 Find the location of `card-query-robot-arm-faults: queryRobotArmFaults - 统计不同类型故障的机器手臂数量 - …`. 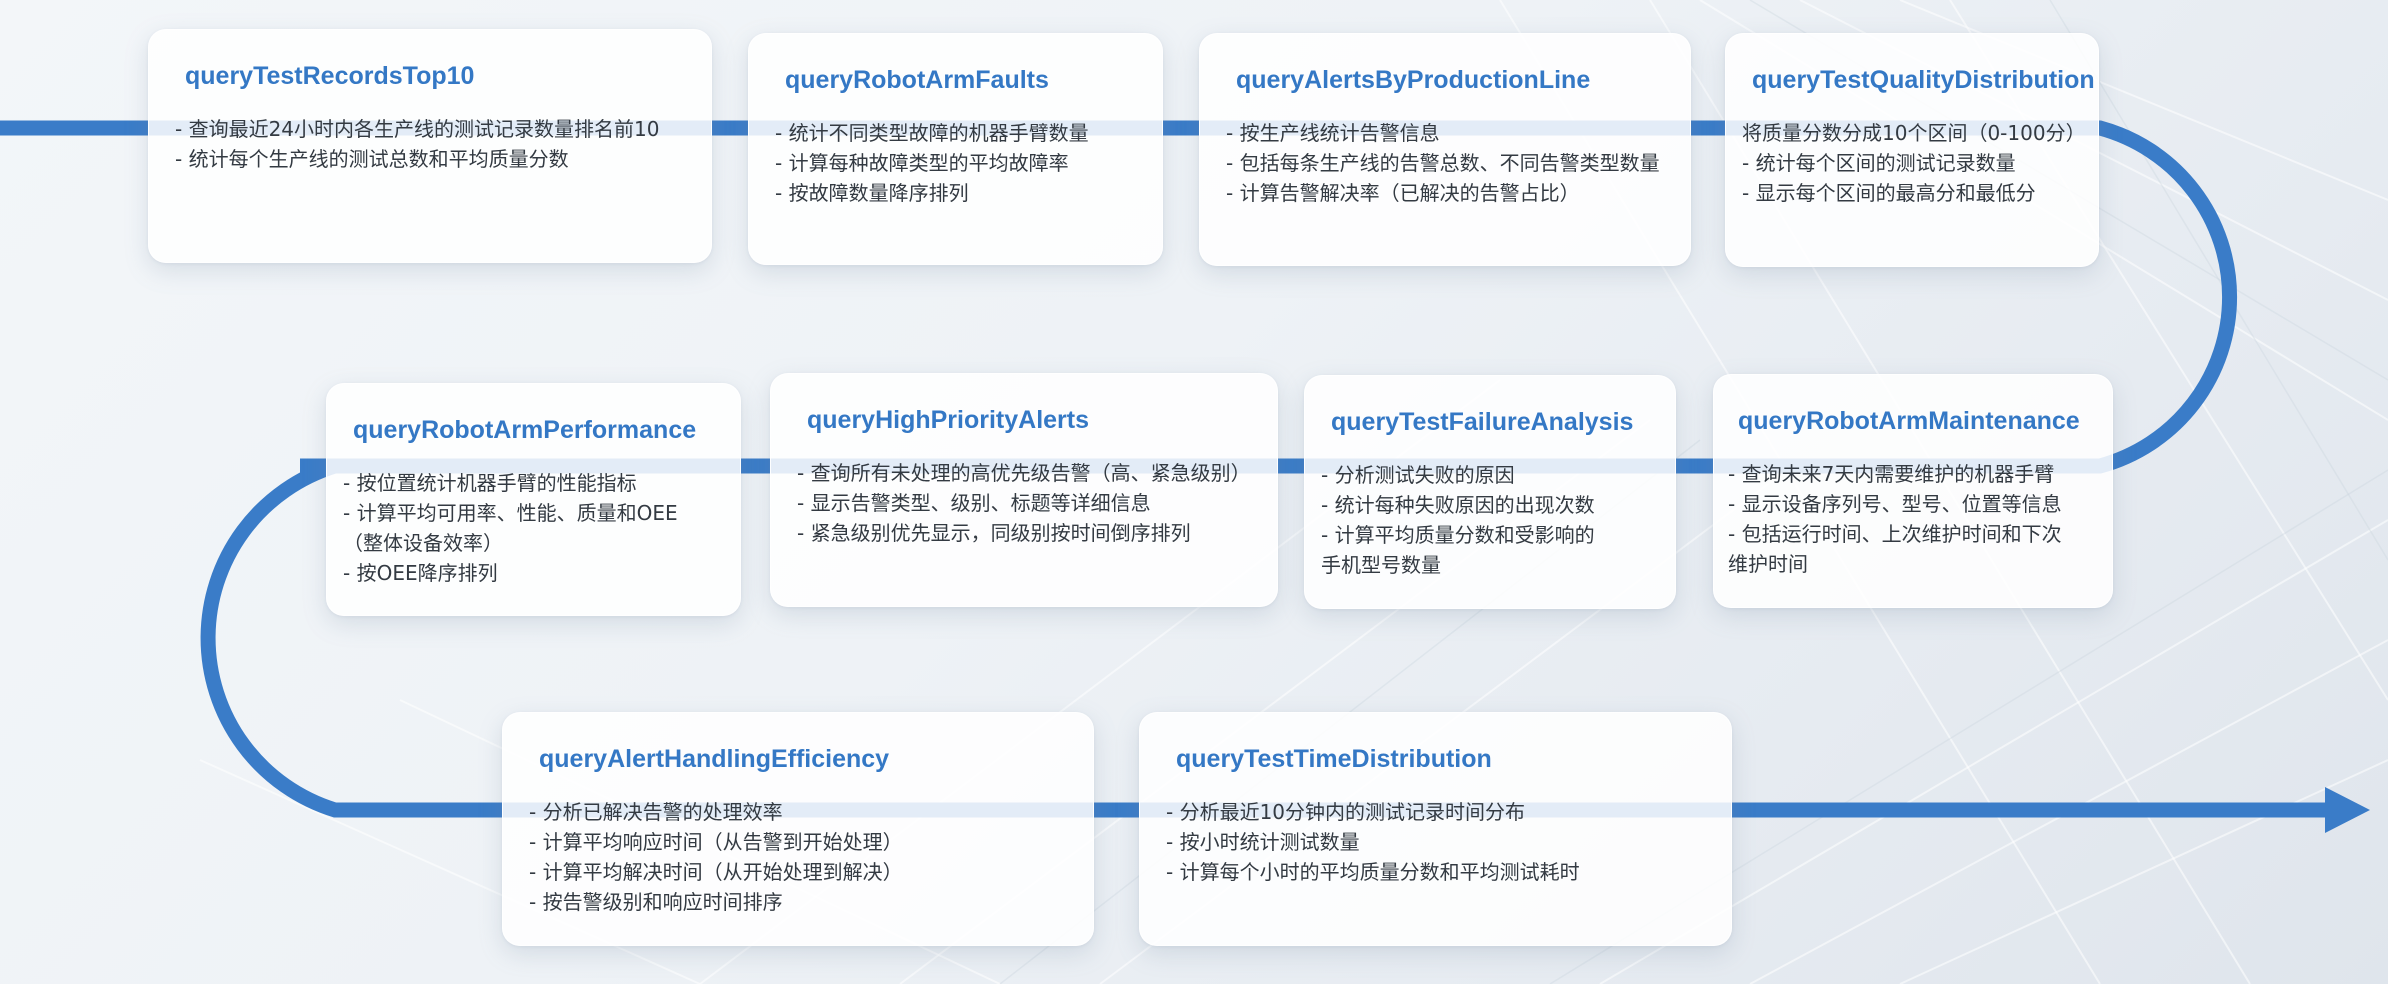

card-query-robot-arm-faults: queryRobotArmFaults - 统计不同类型故障的机器手臂数量 - … is located at coordinates (955, 149).